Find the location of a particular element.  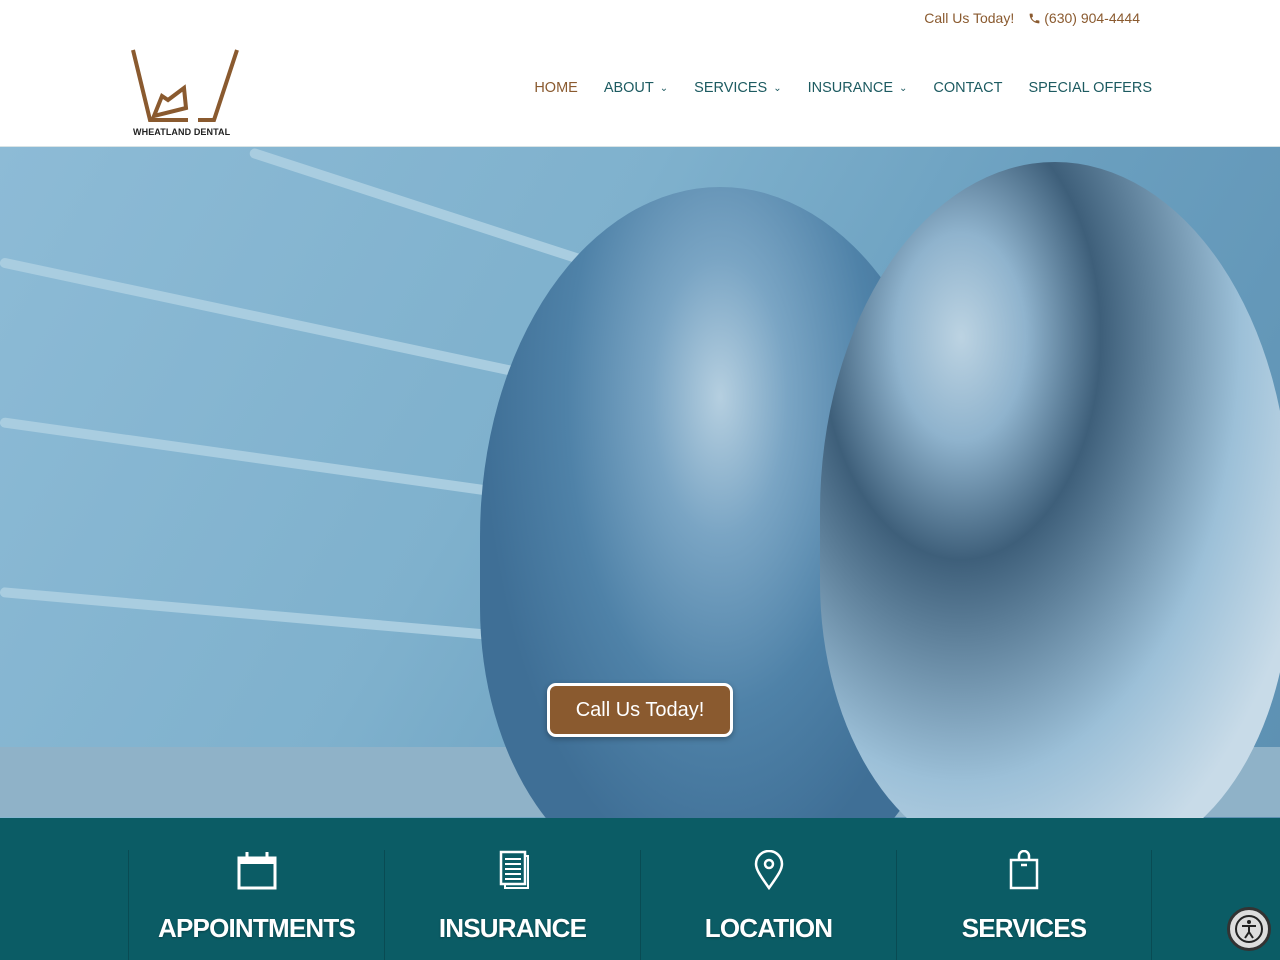

nav-label: HOME is located at coordinates (556, 88).